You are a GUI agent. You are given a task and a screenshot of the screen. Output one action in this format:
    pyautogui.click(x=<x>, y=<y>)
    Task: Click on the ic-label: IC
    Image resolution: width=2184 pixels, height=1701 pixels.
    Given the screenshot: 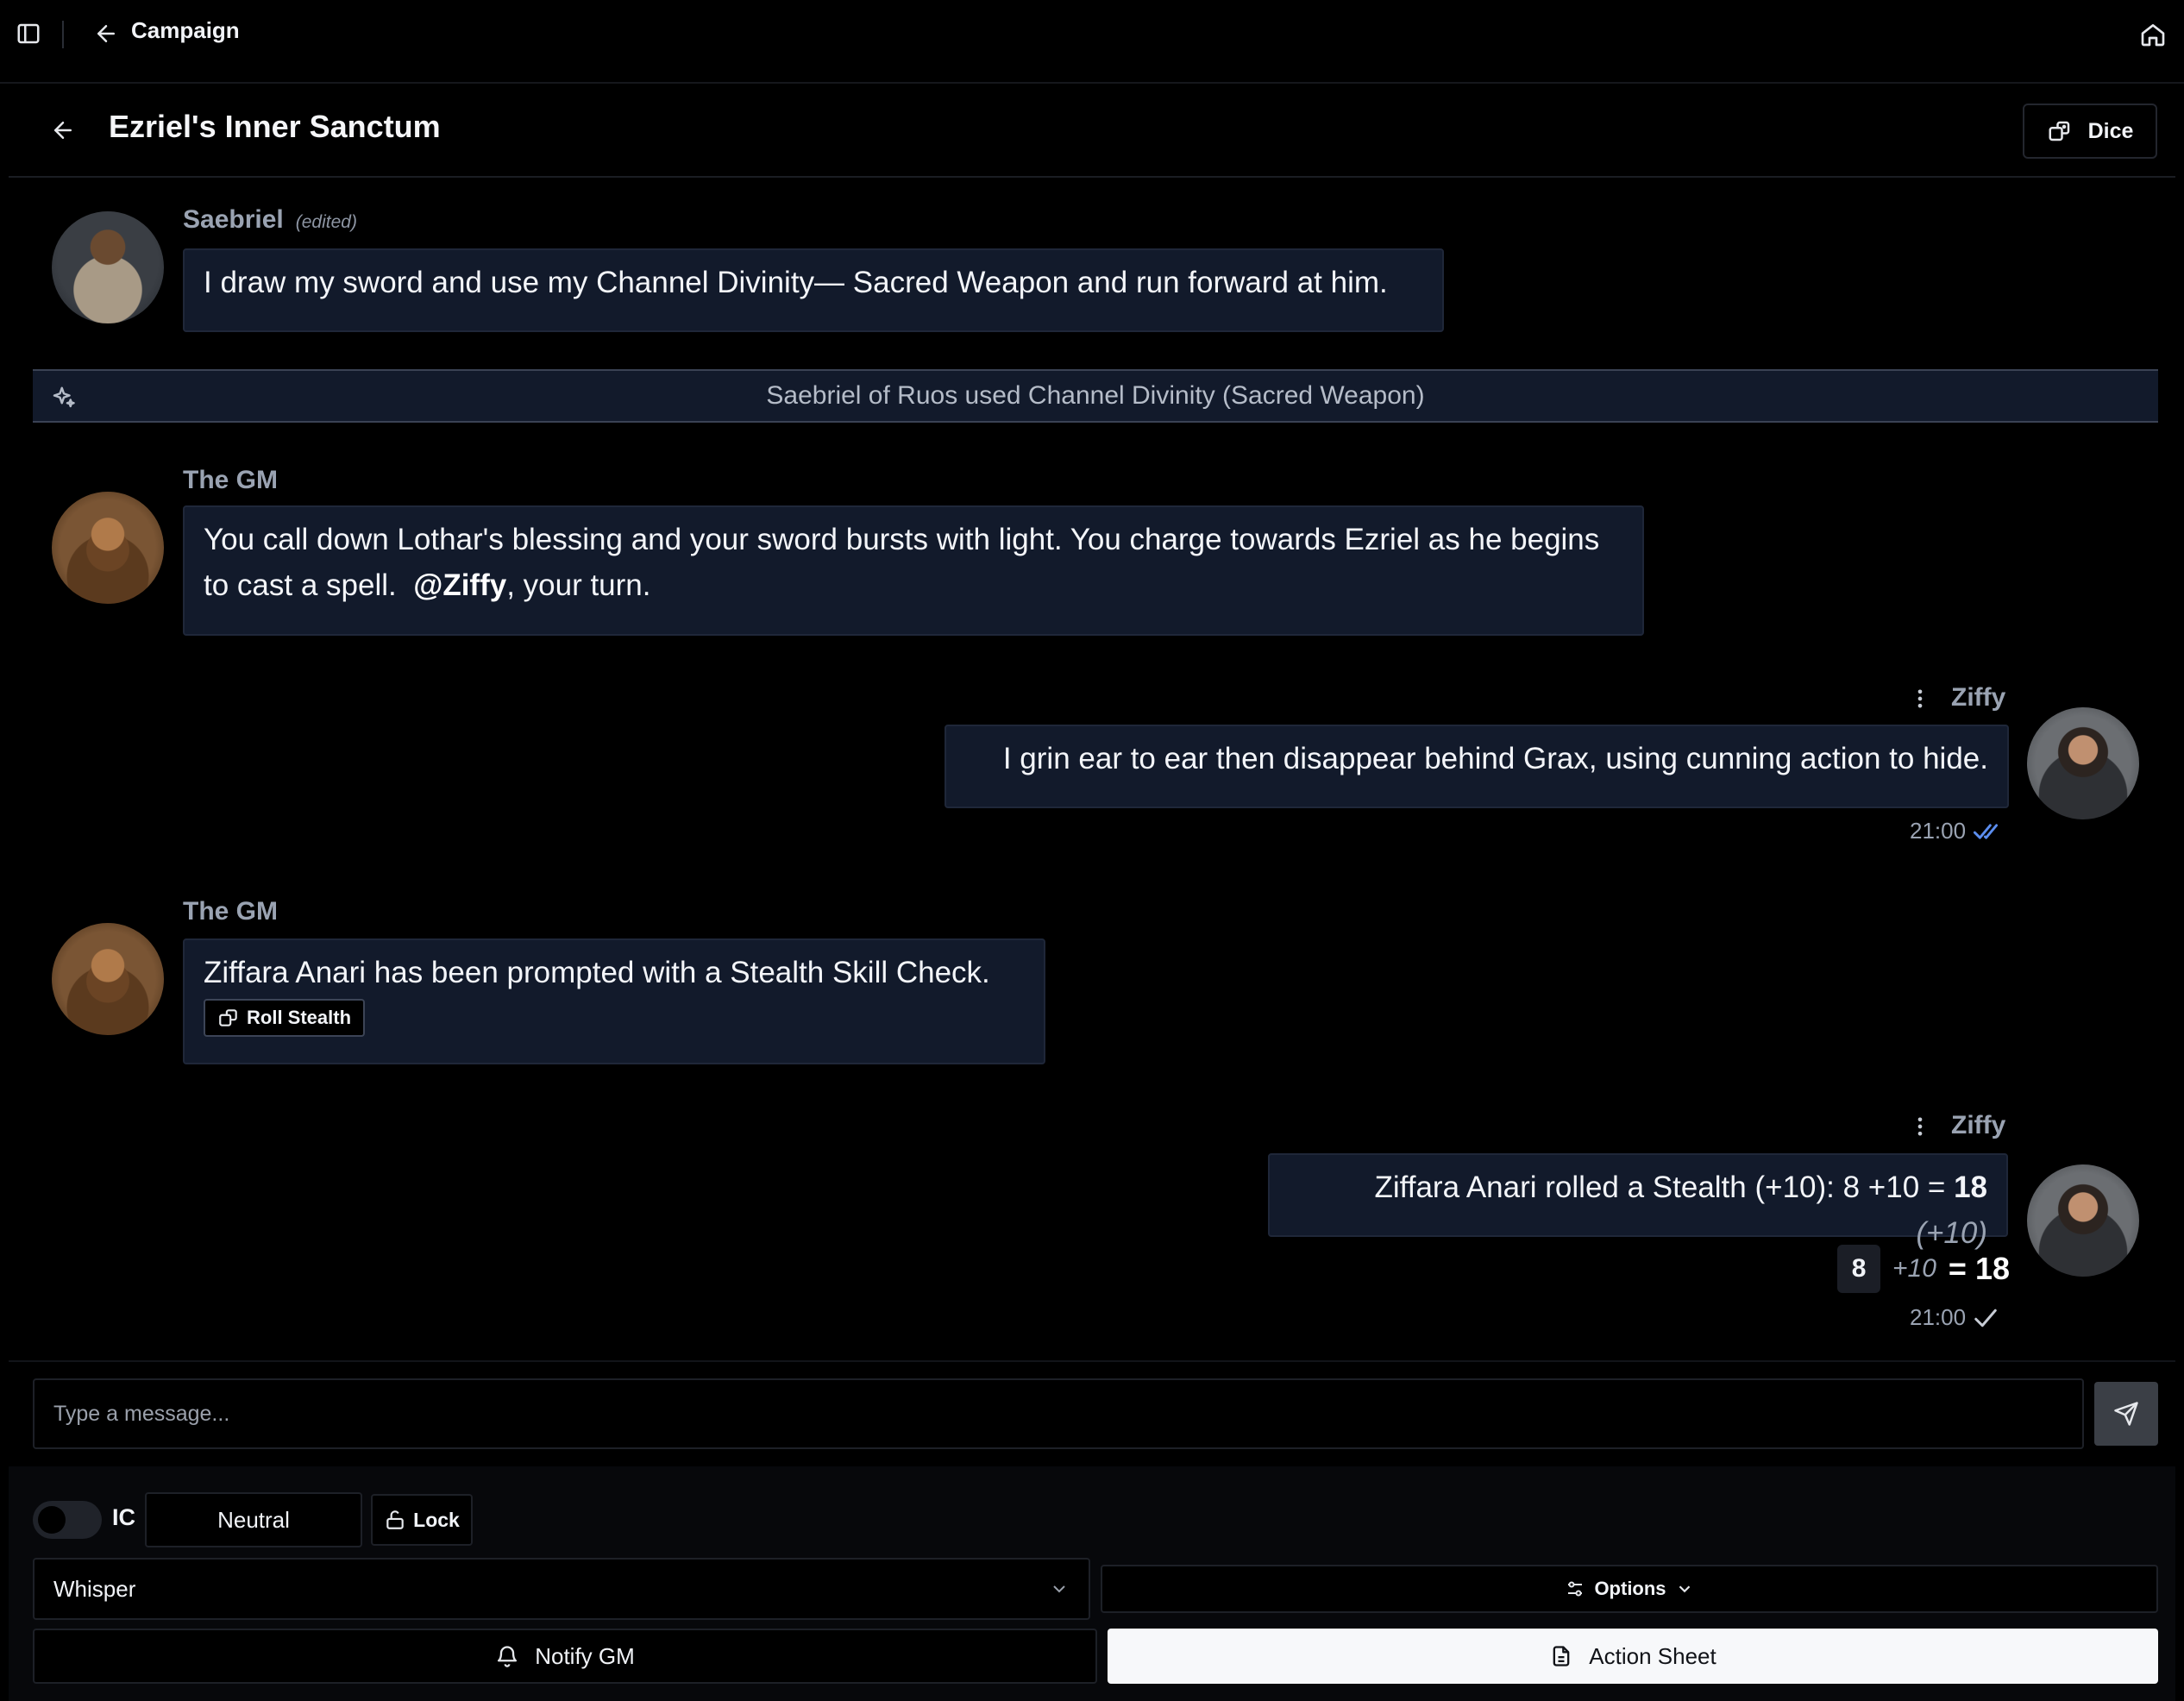 What is the action you would take?
    pyautogui.click(x=124, y=1517)
    